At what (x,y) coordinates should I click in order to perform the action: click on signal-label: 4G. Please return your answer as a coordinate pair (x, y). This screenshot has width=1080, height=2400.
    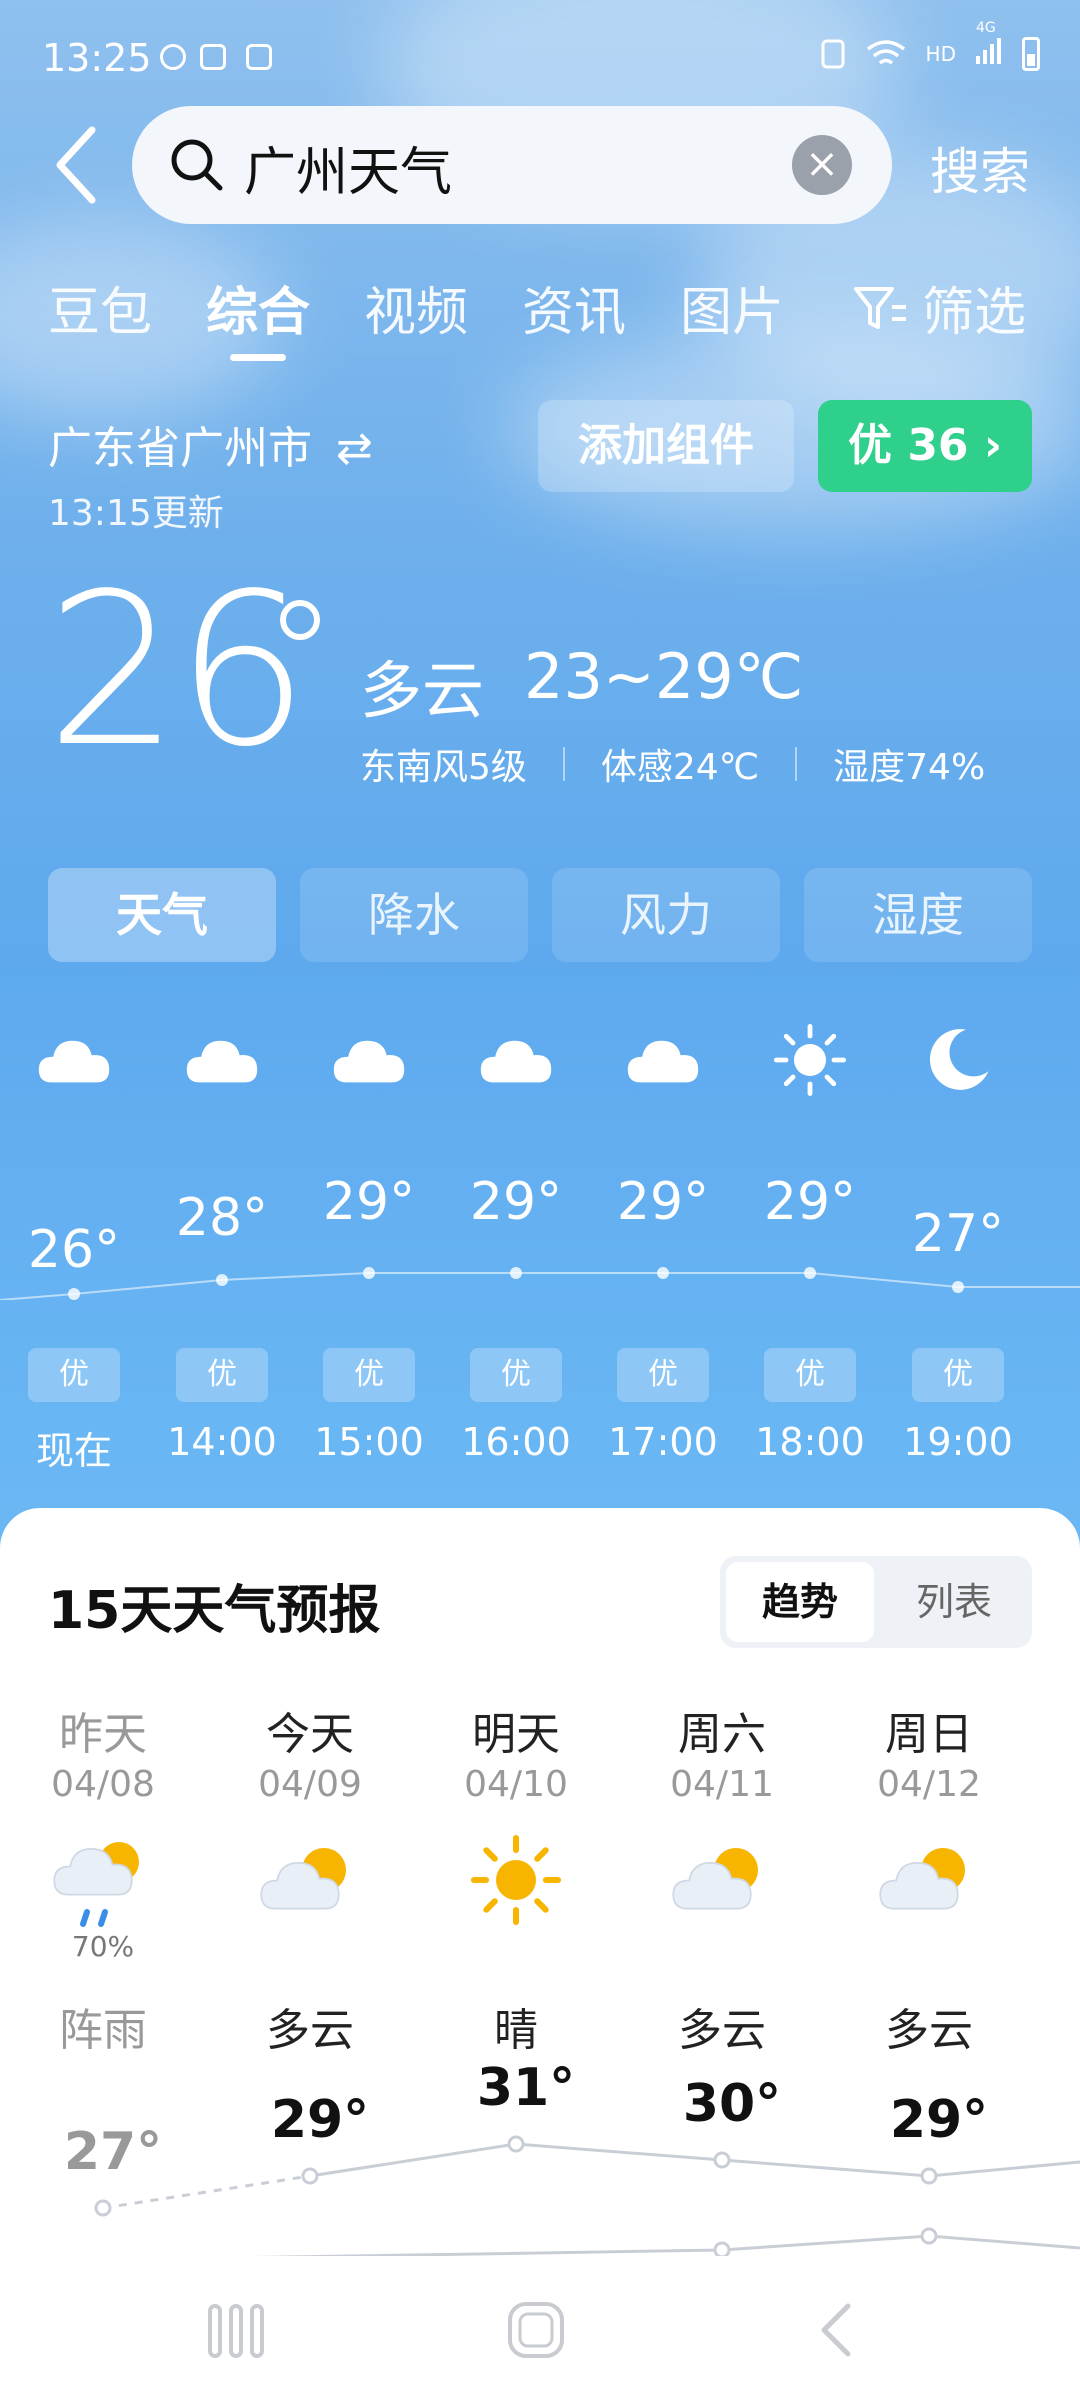
    Looking at the image, I should click on (986, 28).